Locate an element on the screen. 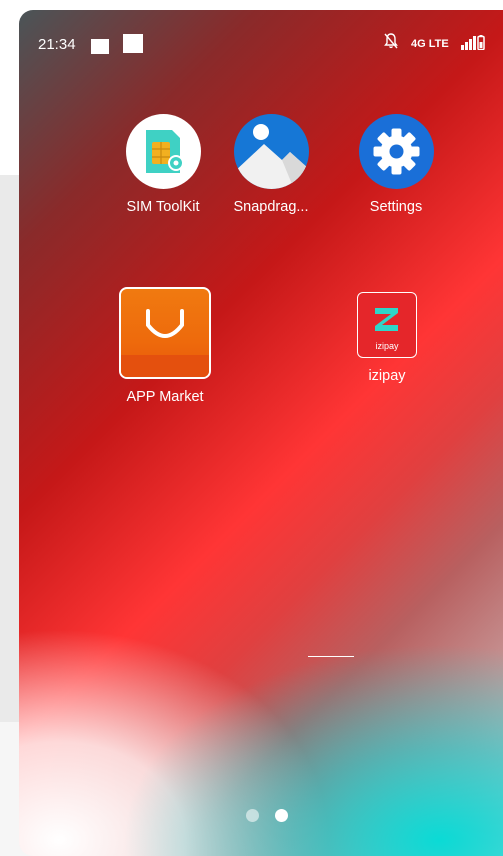  page-dot-active is located at coordinates (281, 815).